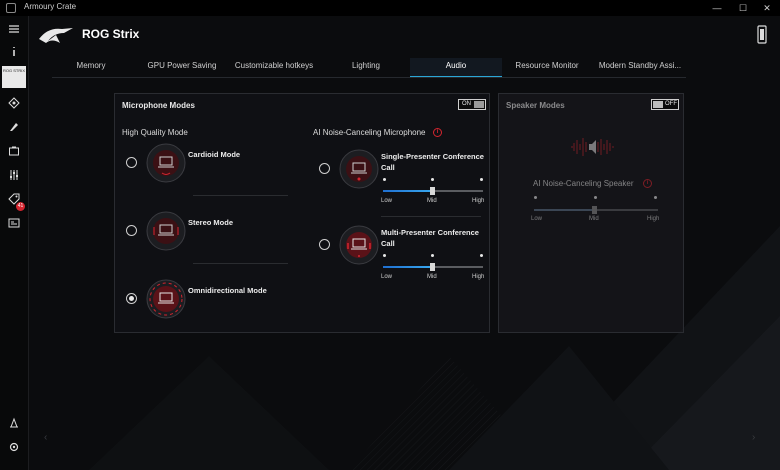  I want to click on tab-lighting: Lighting, so click(366, 67).